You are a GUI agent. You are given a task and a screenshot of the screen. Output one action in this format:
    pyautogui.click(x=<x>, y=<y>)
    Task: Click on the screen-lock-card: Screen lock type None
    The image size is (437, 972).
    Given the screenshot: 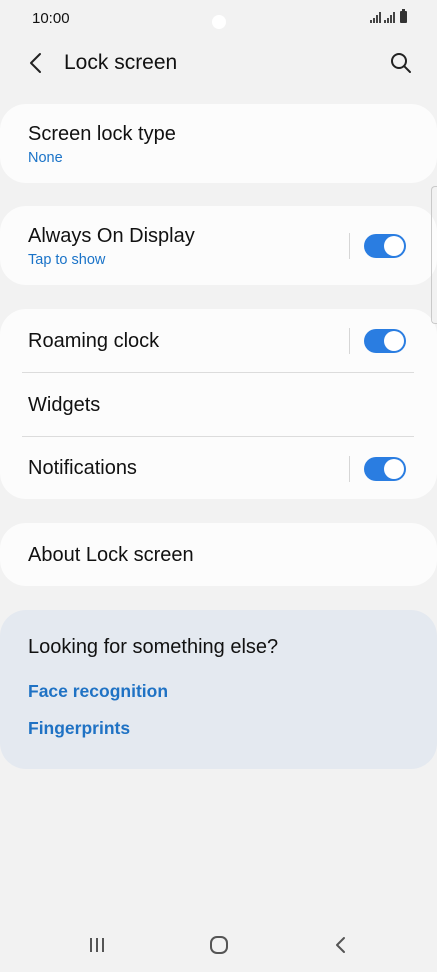 What is the action you would take?
    pyautogui.click(x=218, y=143)
    